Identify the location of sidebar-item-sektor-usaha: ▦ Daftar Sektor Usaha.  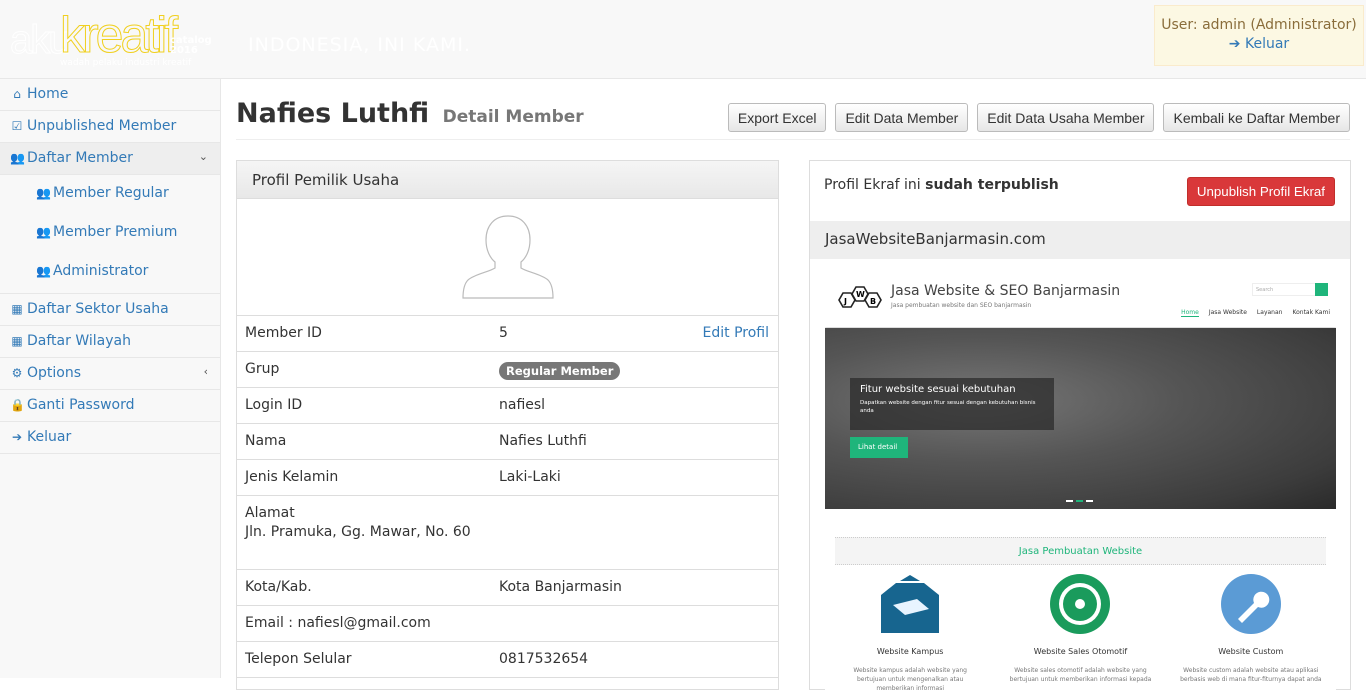
(110, 310).